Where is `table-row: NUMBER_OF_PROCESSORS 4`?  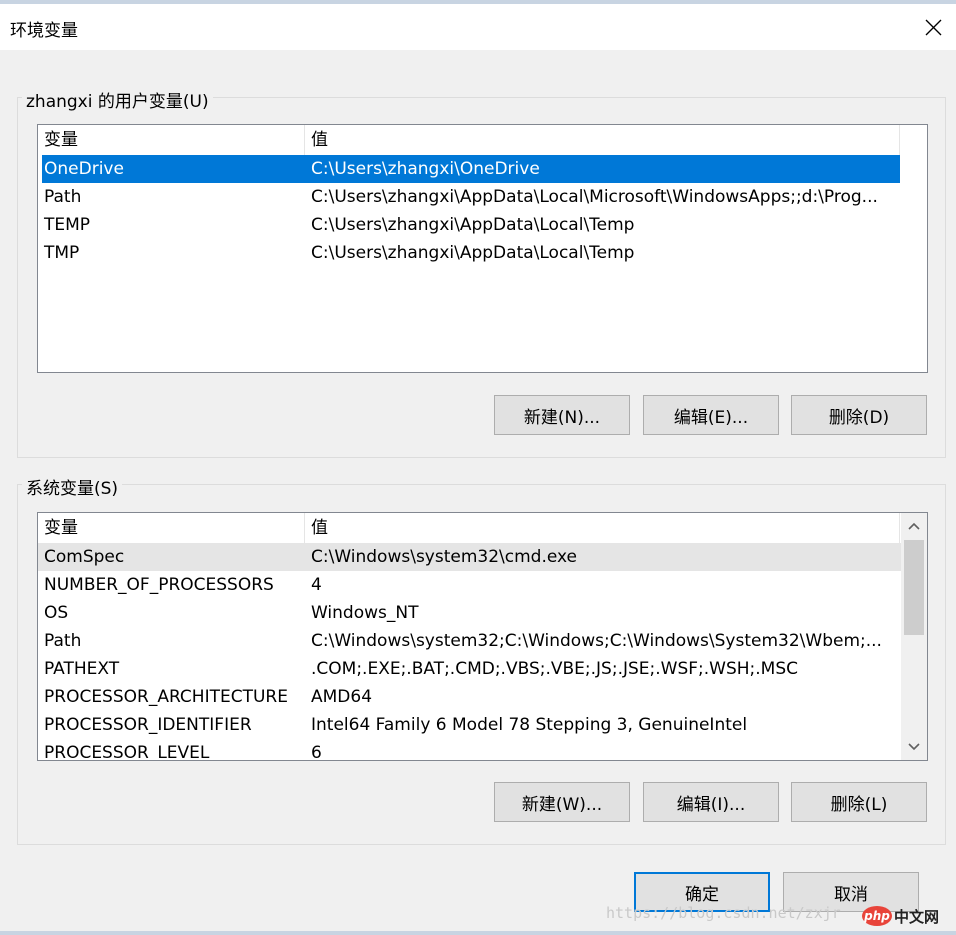 table-row: NUMBER_OF_PROCESSORS 4 is located at coordinates (469, 585).